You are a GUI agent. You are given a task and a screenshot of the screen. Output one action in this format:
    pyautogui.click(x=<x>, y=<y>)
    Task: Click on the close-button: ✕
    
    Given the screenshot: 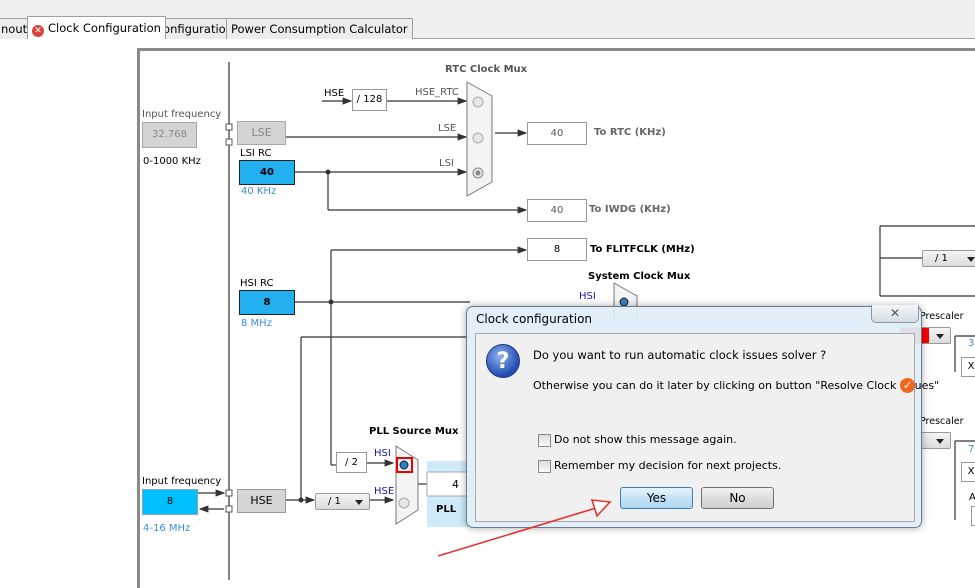 What is the action you would take?
    pyautogui.click(x=895, y=314)
    